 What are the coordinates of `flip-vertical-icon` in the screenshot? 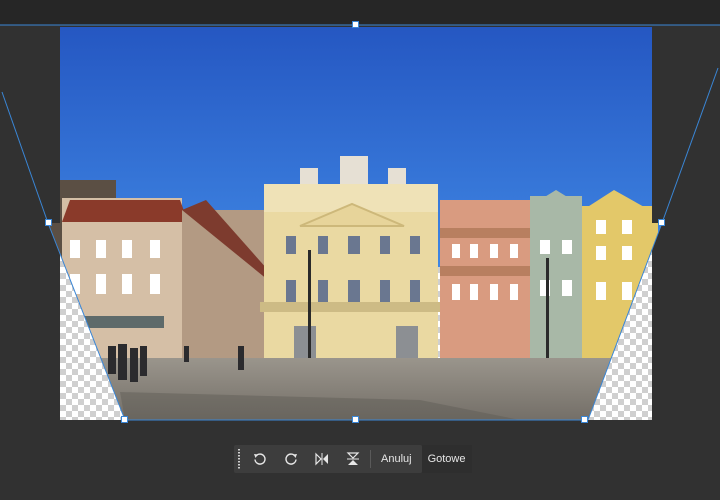 It's located at (352, 458).